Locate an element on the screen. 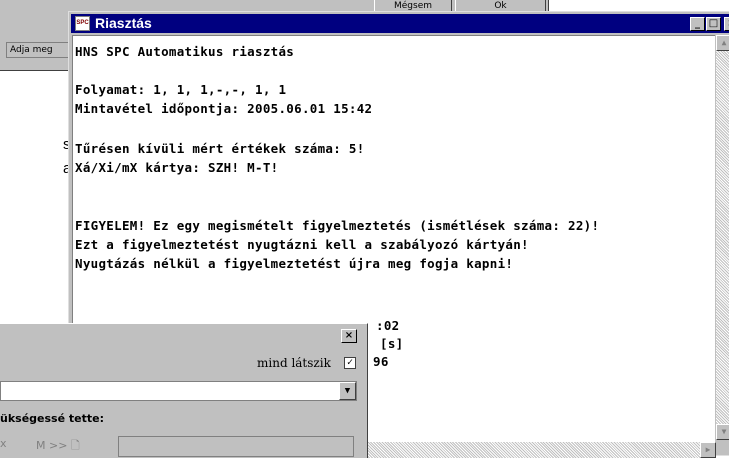  alert-line: Mintavétel időpontja: 2005.06.01 15:42 is located at coordinates (224, 108).